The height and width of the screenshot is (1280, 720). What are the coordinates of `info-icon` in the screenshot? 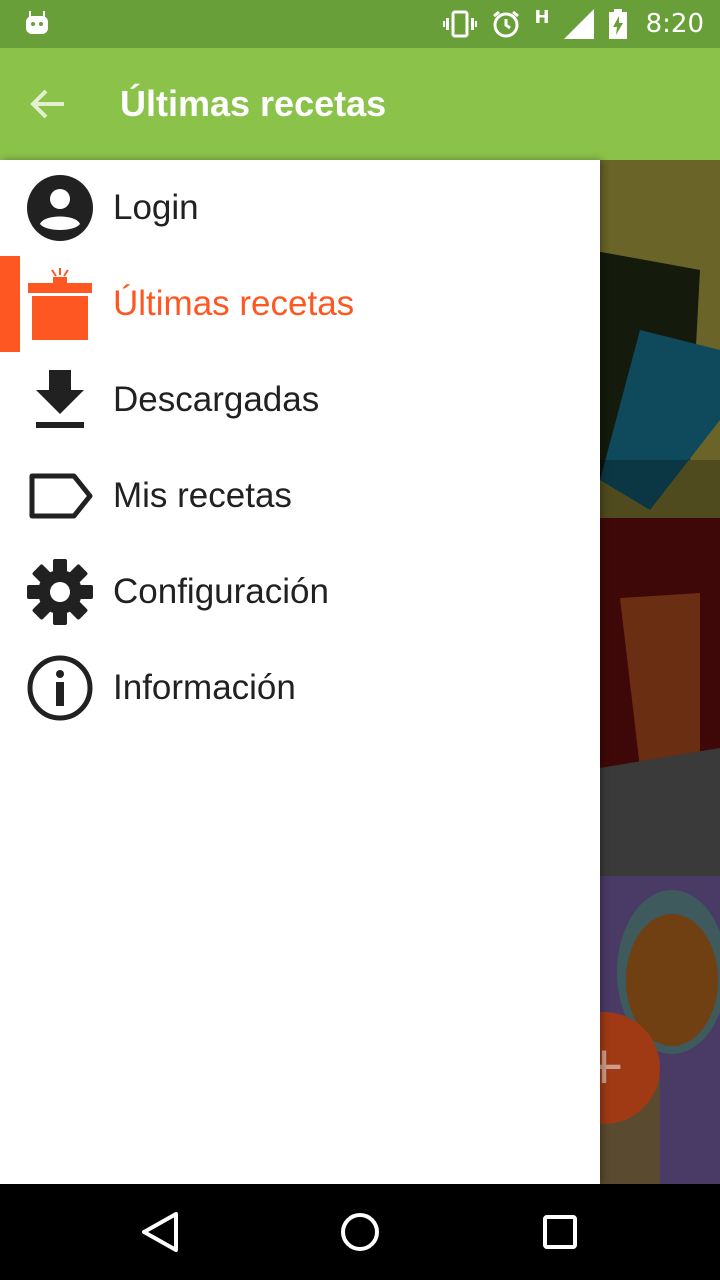 It's located at (60, 688).